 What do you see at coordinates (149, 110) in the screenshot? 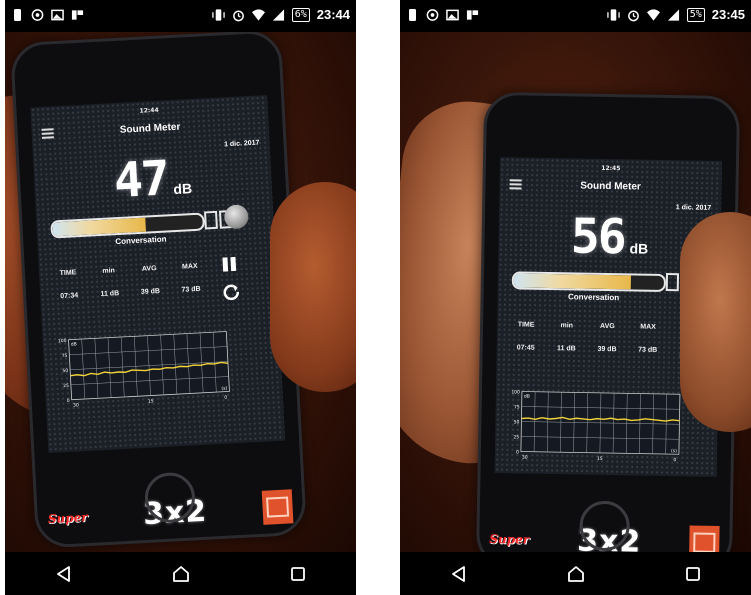
I see `phone-clock: 12:44` at bounding box center [149, 110].